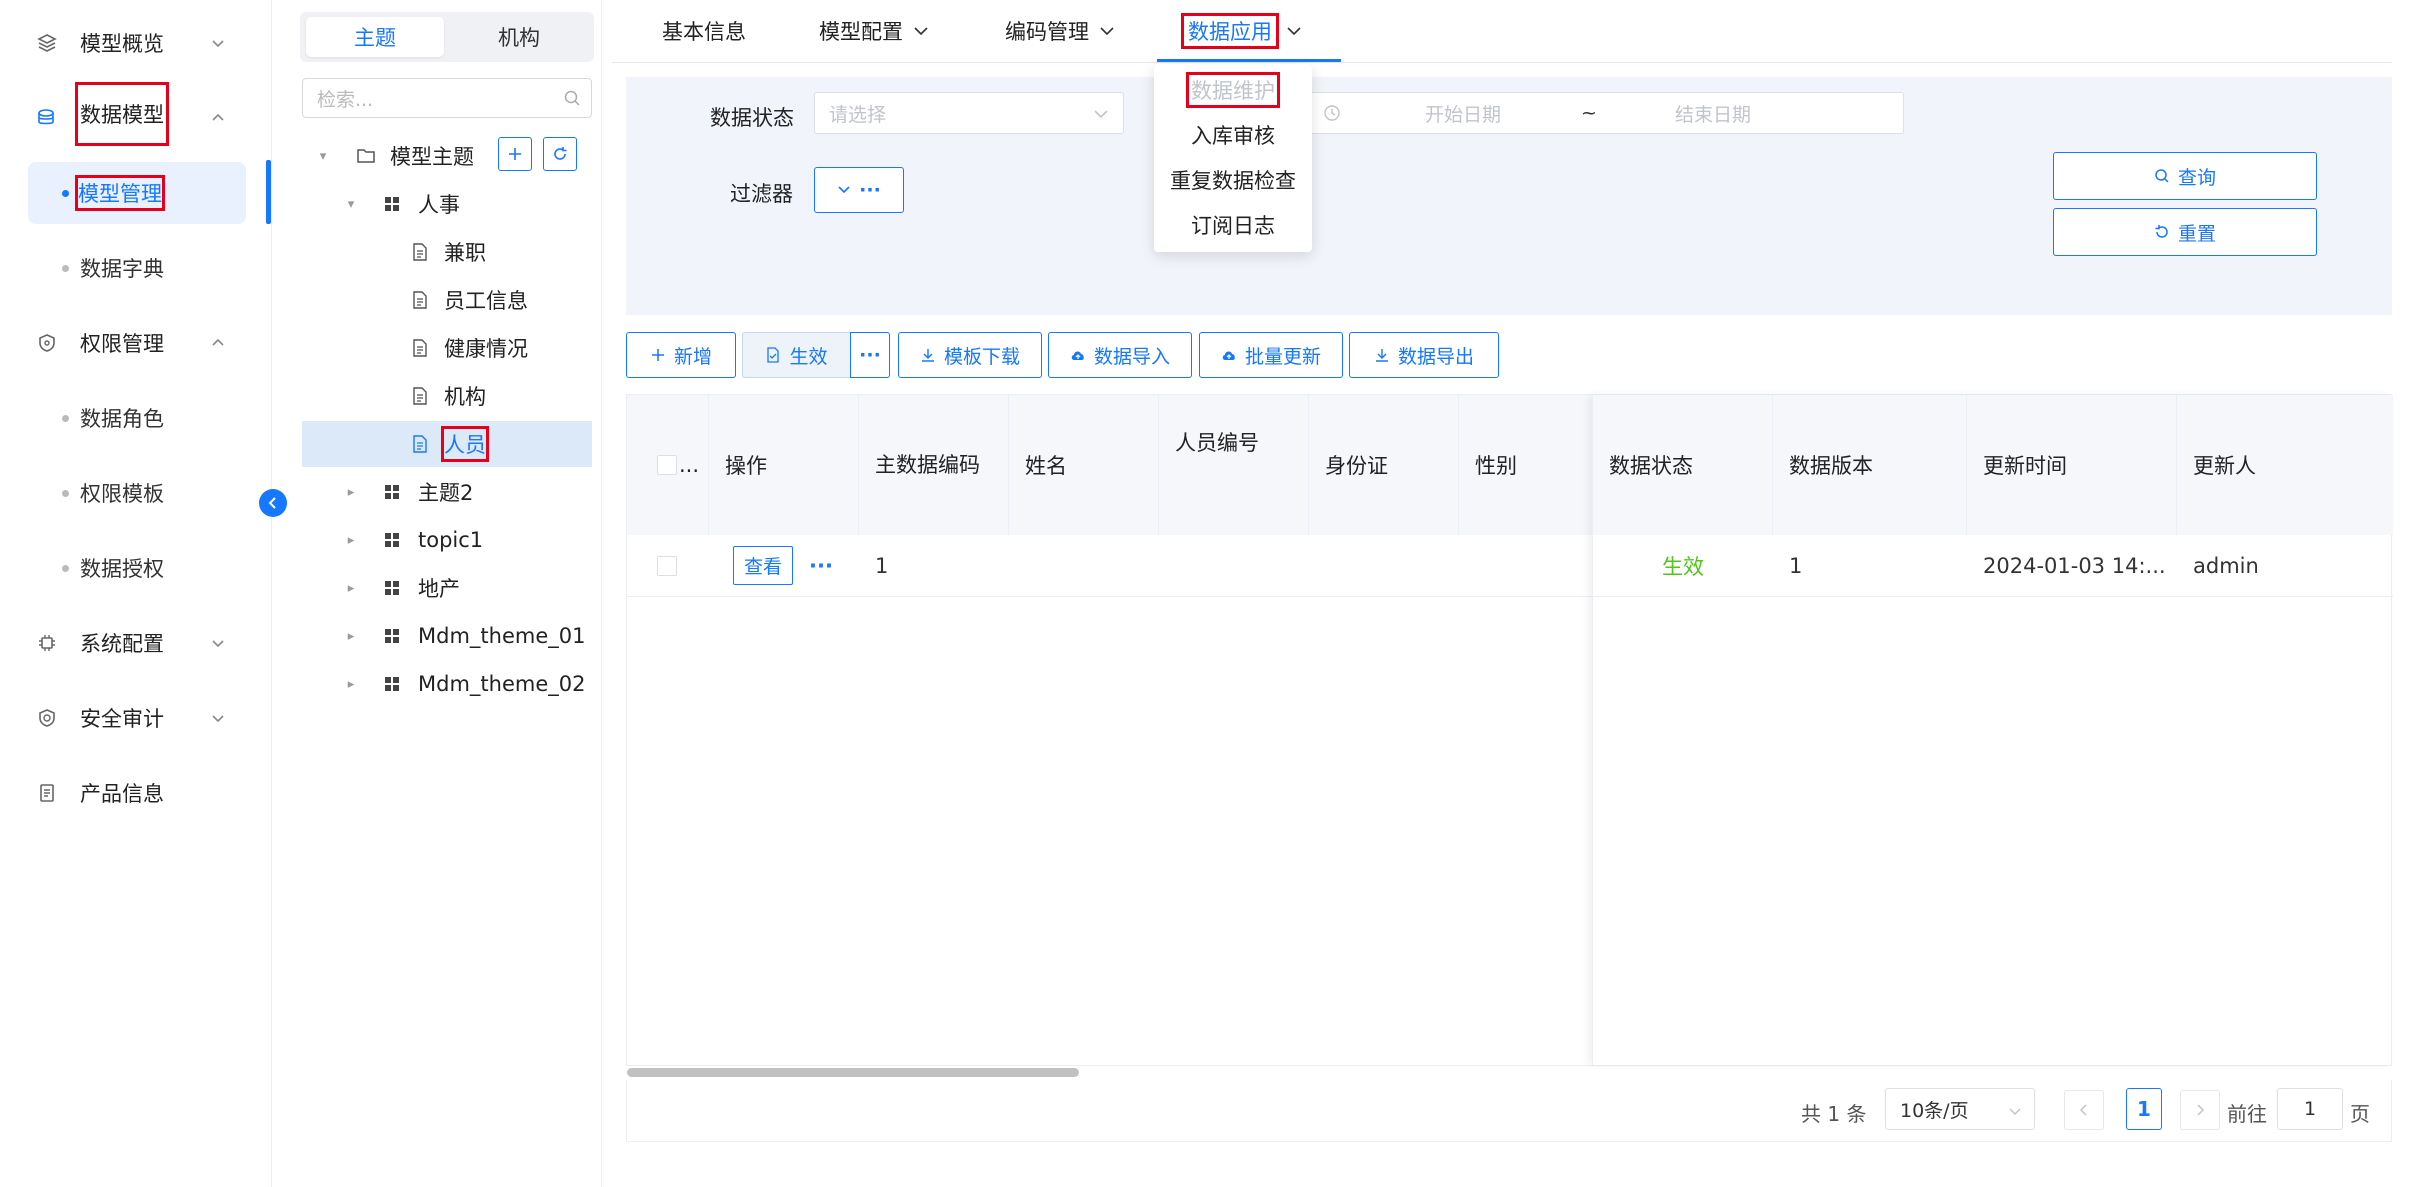 Image resolution: width=2420 pixels, height=1187 pixels. I want to click on menu-item-label: 数据维护, so click(1233, 90).